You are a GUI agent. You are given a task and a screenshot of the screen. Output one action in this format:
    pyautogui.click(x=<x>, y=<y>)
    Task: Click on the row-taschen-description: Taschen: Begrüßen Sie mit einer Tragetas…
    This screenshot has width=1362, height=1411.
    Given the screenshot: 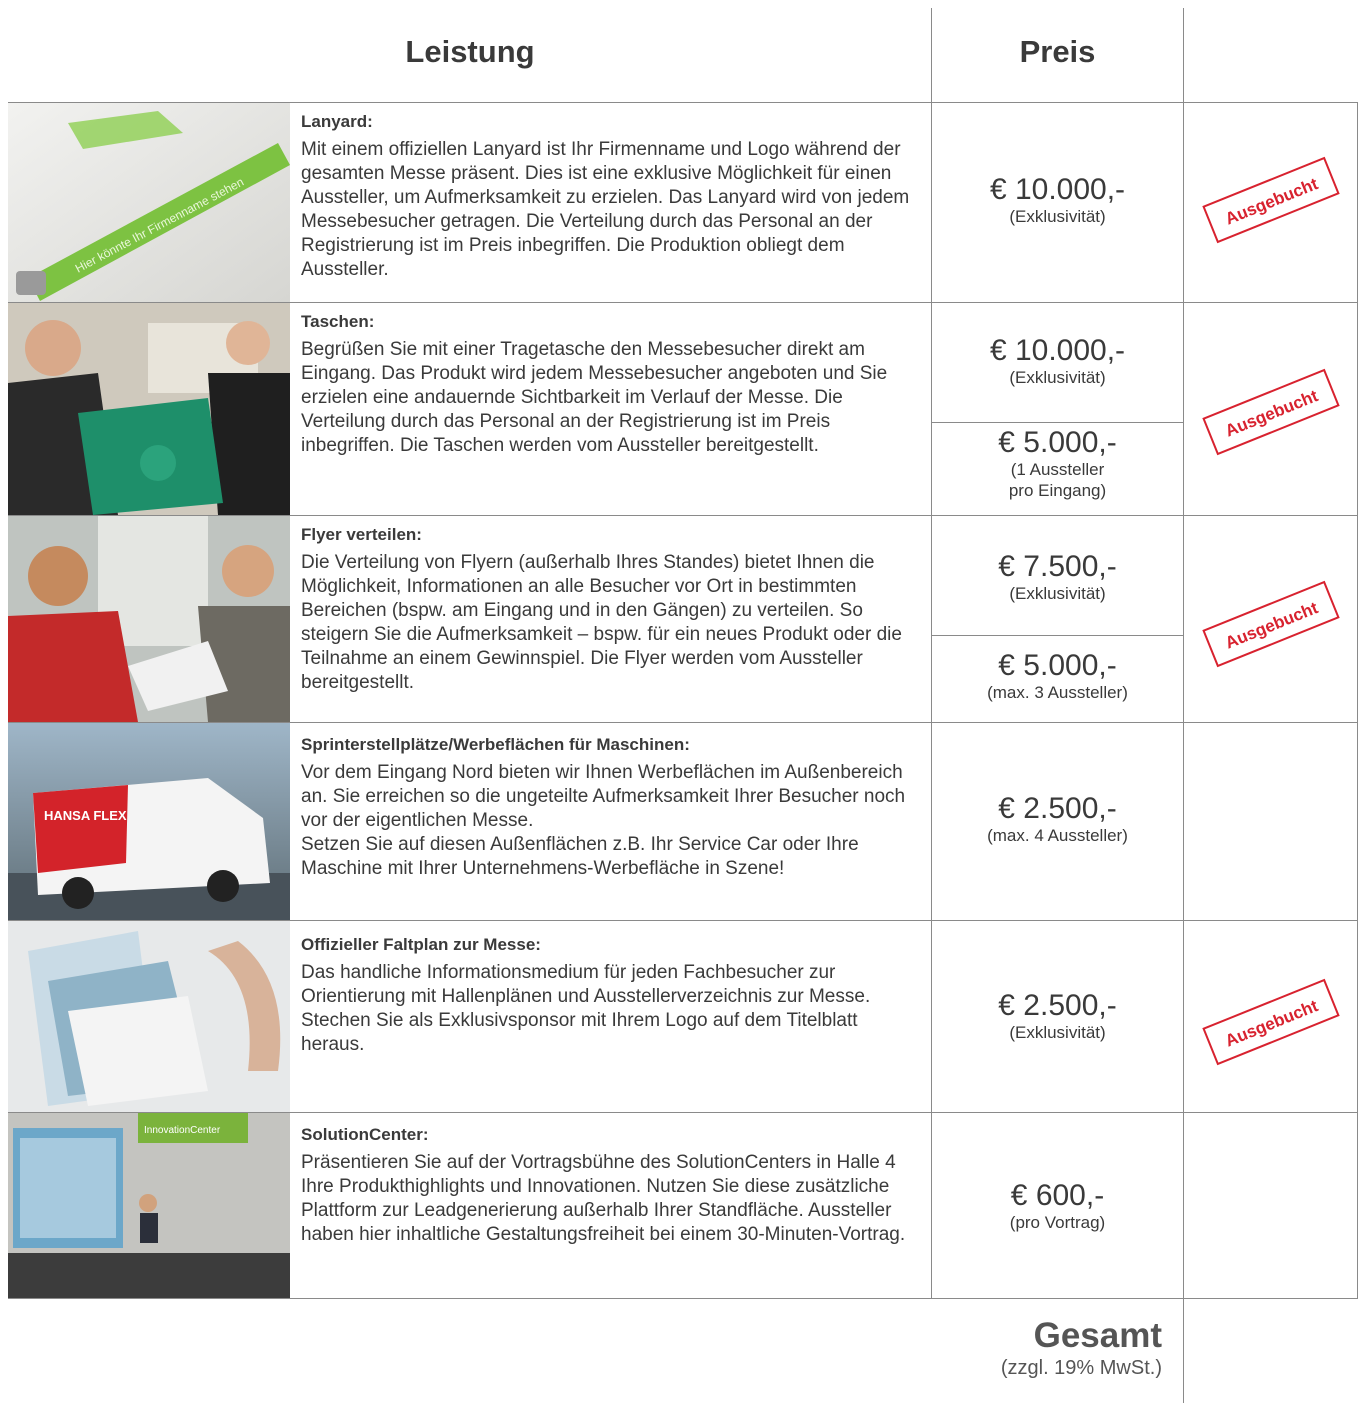 What is the action you would take?
    pyautogui.click(x=613, y=384)
    